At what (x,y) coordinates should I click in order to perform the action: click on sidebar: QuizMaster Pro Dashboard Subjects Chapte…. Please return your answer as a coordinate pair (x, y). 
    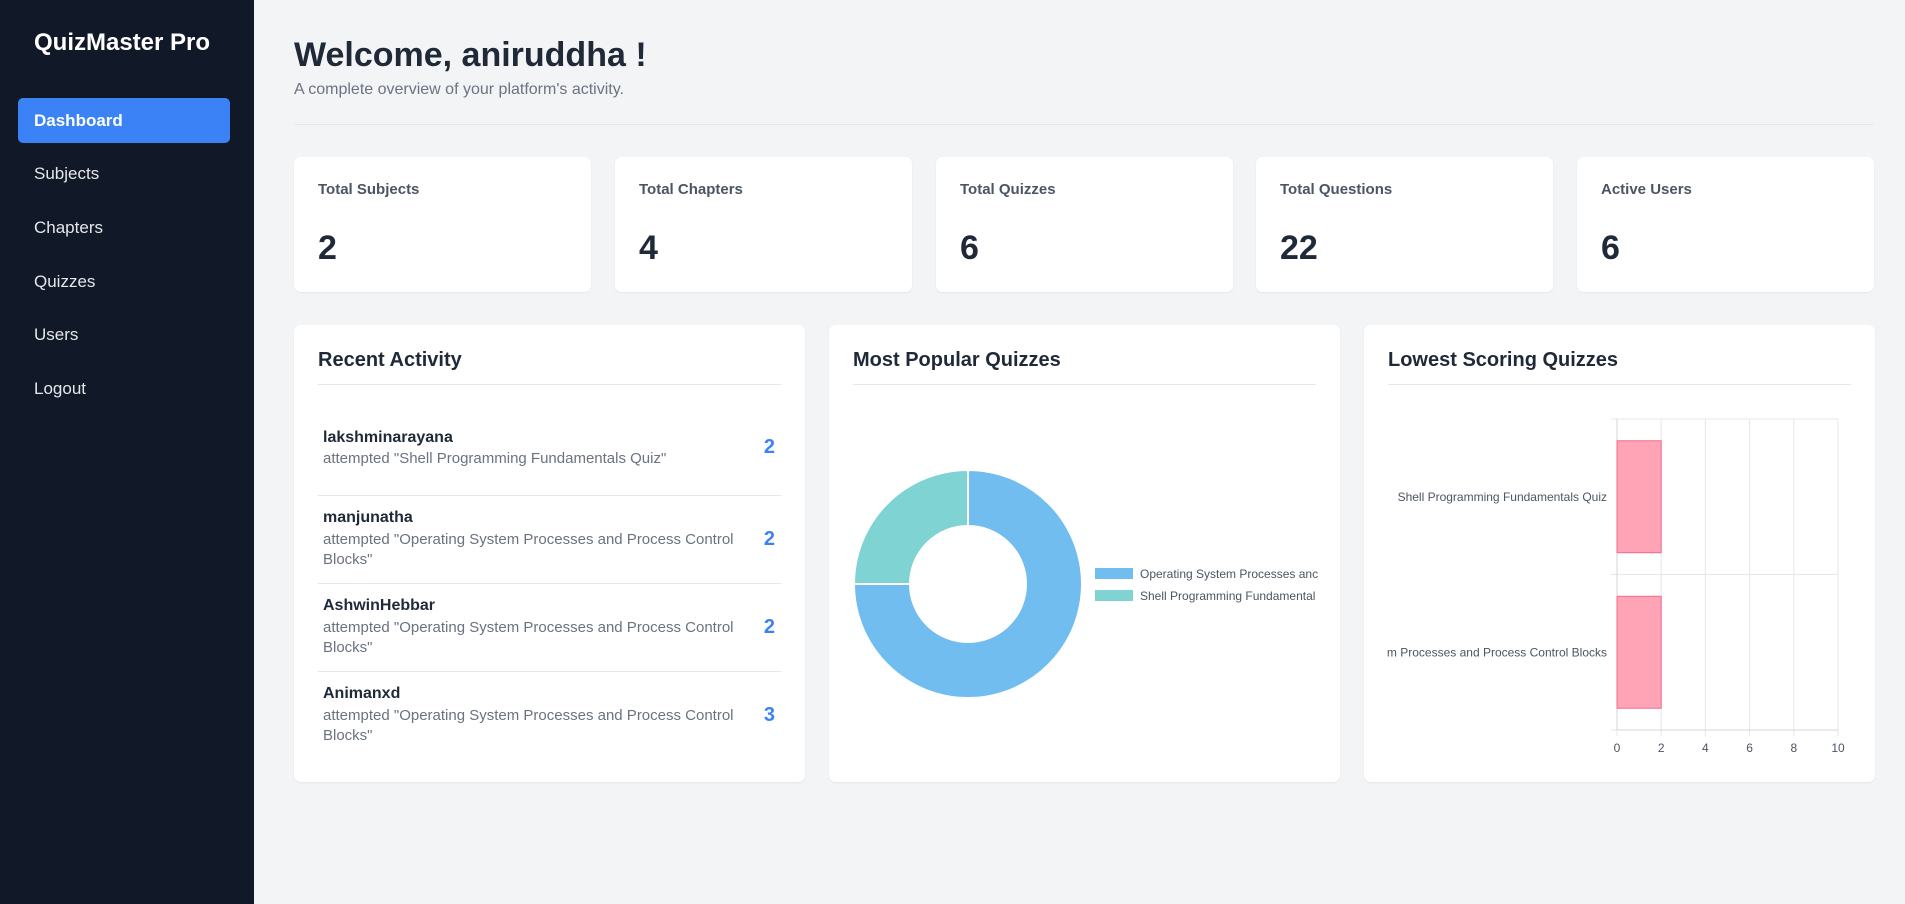
    Looking at the image, I should click on (127, 452).